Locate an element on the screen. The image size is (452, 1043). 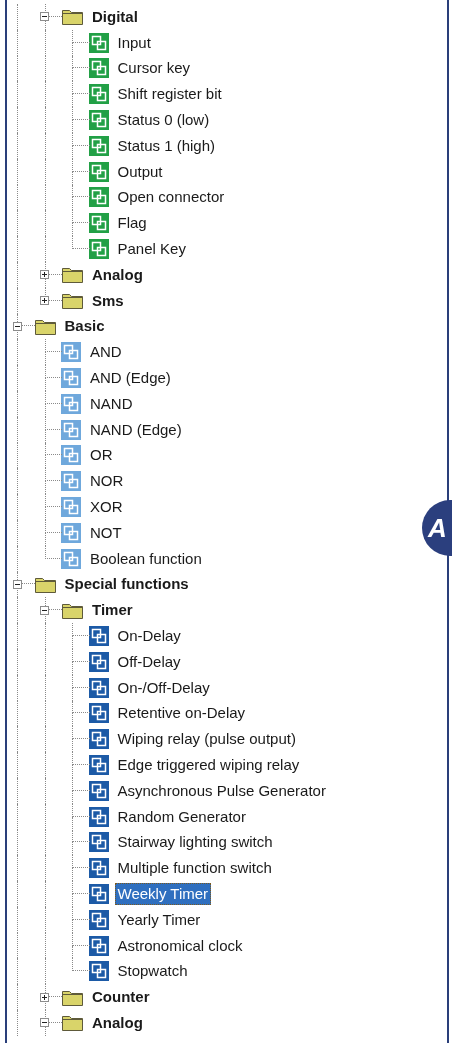
tree-item: Boolean function is located at coordinates (146, 558).